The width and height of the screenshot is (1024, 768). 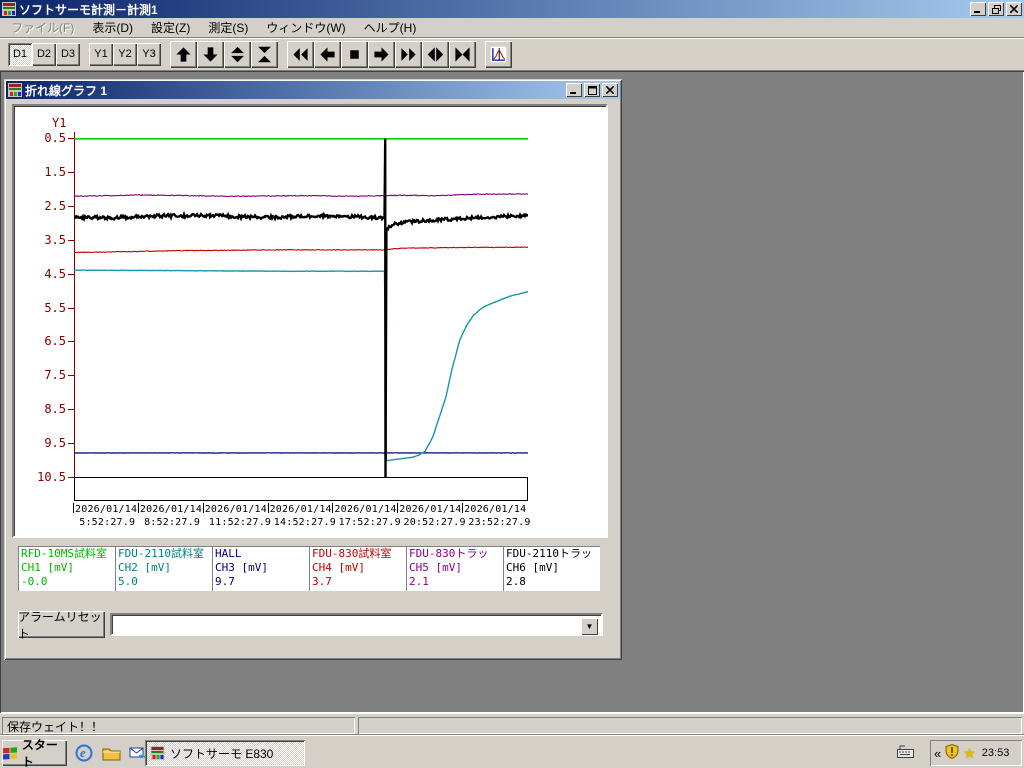 What do you see at coordinates (170, 27) in the screenshot?
I see `menu-item-settings: 設定(Z)` at bounding box center [170, 27].